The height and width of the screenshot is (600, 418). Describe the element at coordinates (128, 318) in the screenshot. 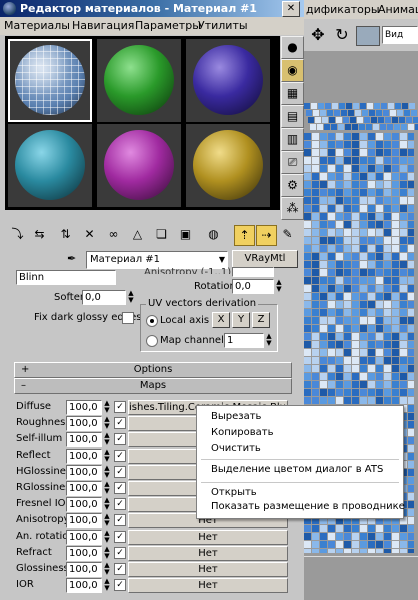

I see `fix-dark-checkbox` at that location.